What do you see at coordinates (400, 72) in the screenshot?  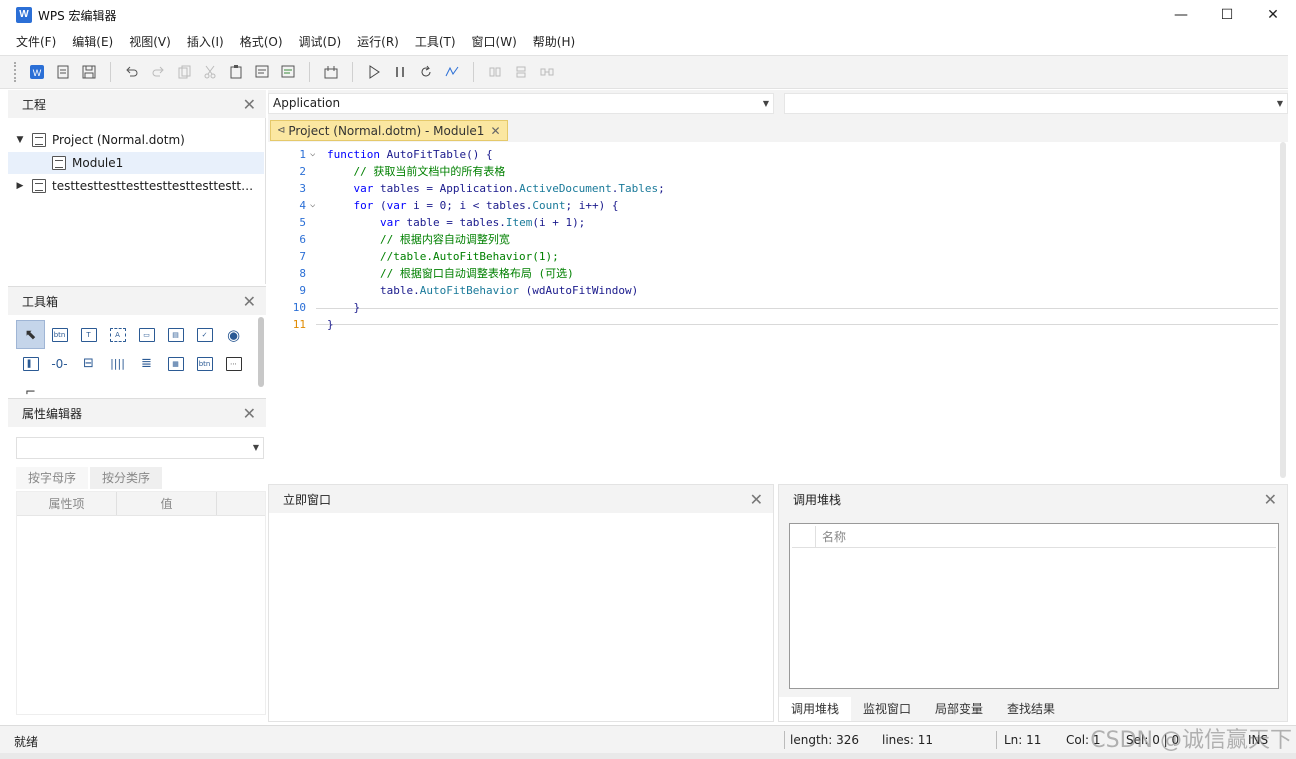 I see `pause-icon` at bounding box center [400, 72].